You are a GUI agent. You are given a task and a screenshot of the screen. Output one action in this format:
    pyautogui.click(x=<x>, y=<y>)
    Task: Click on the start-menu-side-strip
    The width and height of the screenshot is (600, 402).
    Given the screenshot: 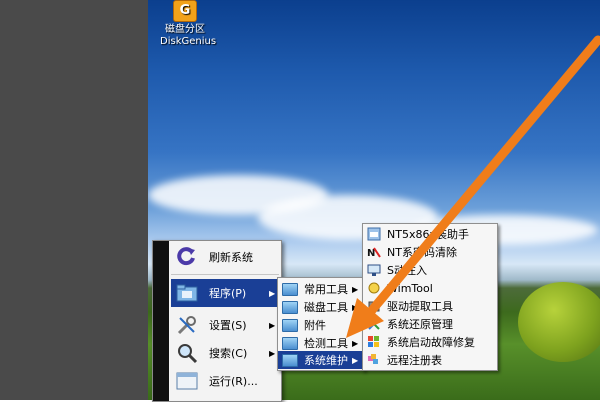 What is the action you would take?
    pyautogui.click(x=161, y=321)
    